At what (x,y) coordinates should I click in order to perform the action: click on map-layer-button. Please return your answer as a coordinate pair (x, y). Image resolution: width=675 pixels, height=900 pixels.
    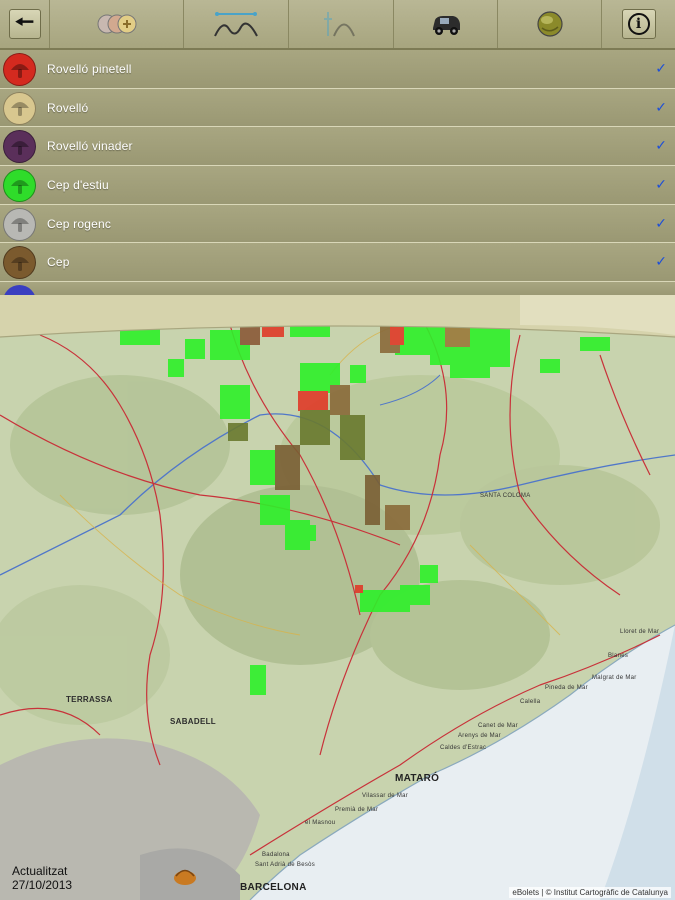
    Looking at the image, I should click on (550, 24).